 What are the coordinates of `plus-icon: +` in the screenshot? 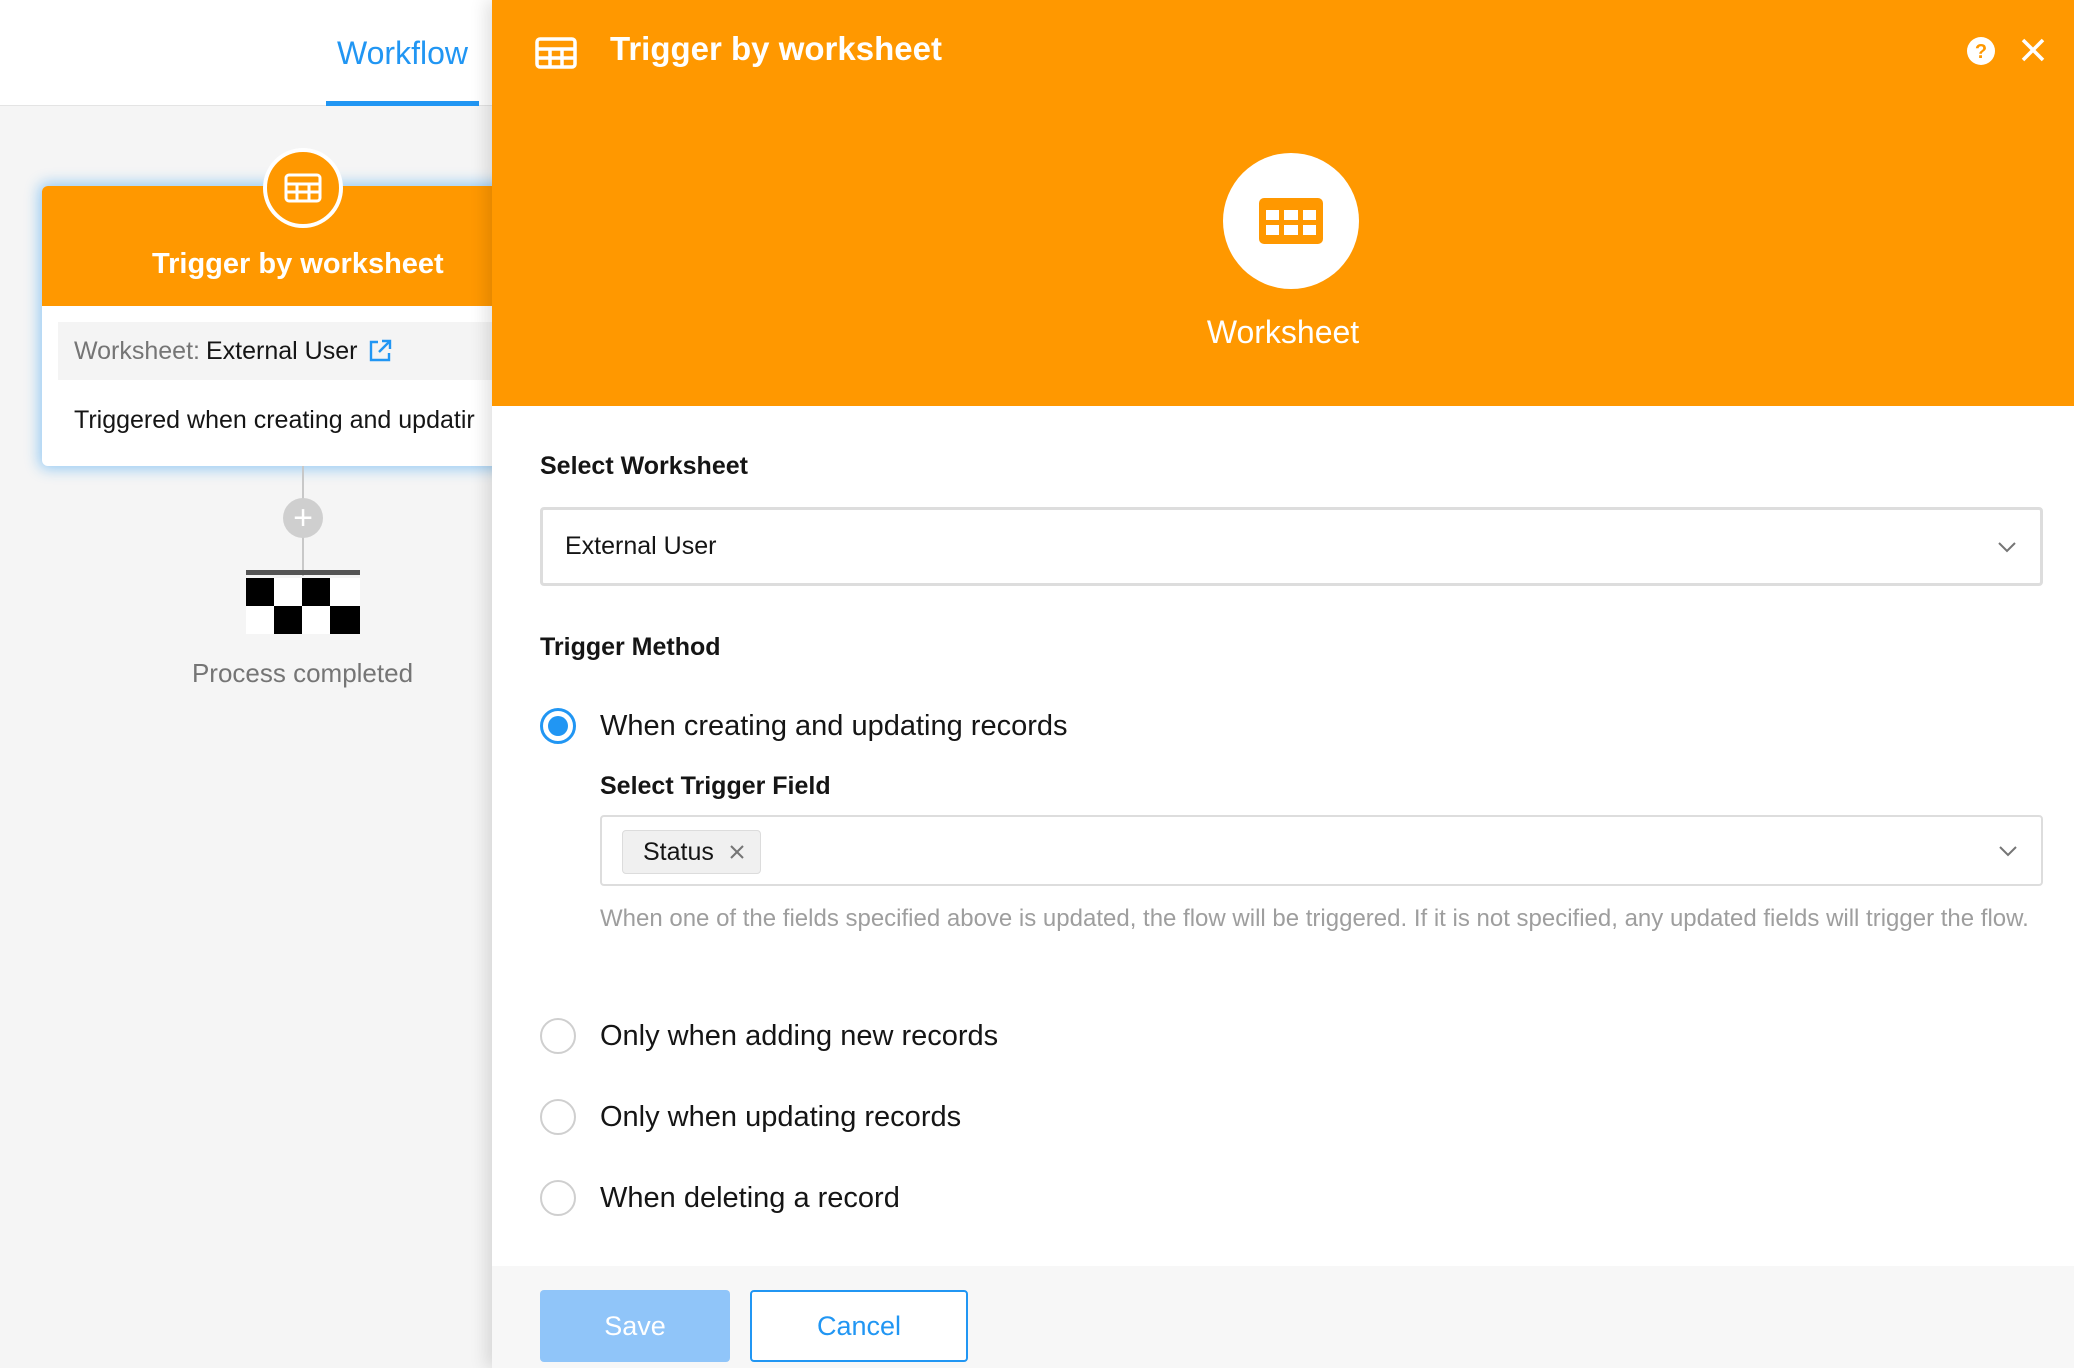 It's located at (303, 518).